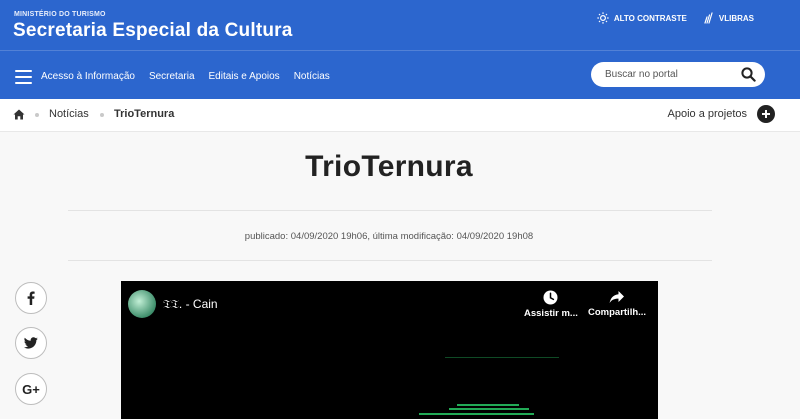  What do you see at coordinates (766, 114) in the screenshot?
I see `plus-icon` at bounding box center [766, 114].